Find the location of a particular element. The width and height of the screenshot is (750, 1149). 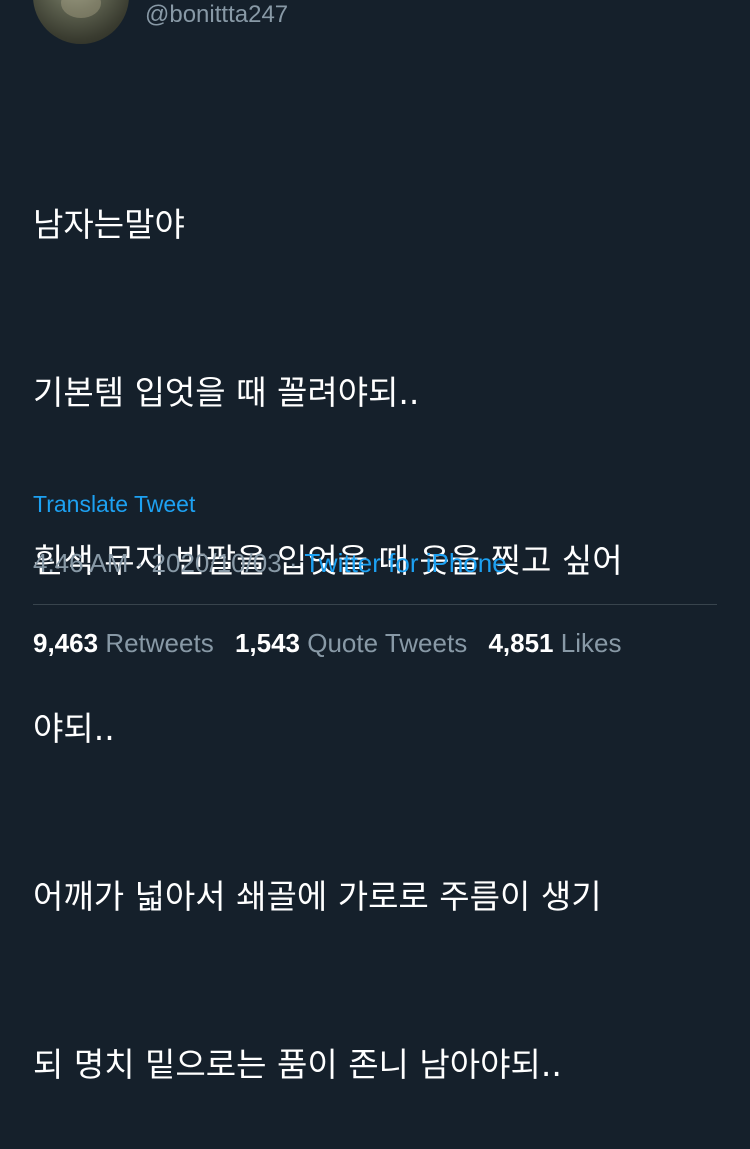

tweet-source-link: Twitter for iPhone is located at coordinates (405, 563).